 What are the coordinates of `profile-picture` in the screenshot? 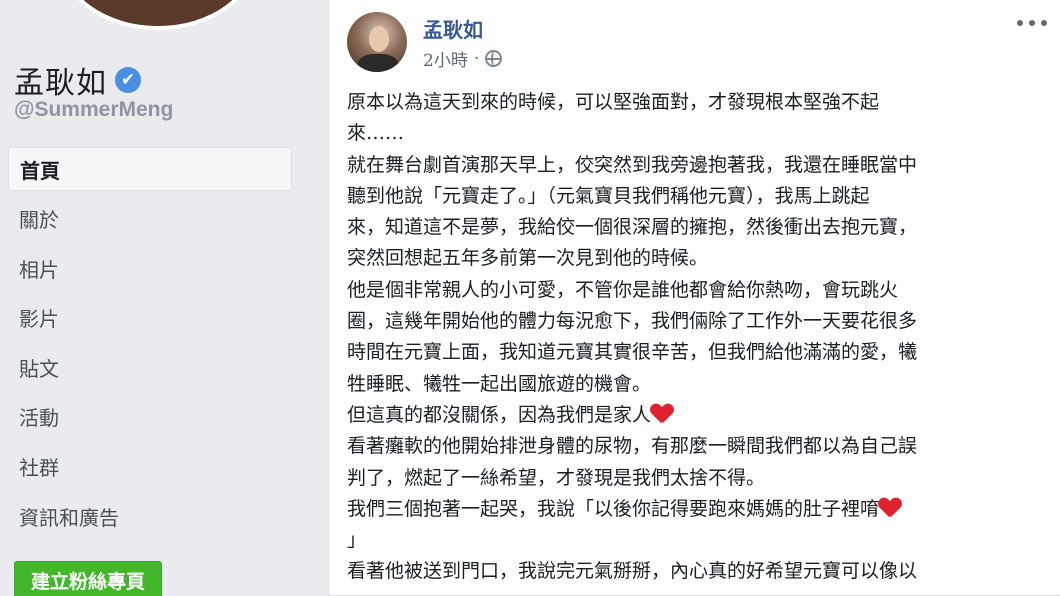 It's located at (158, 15).